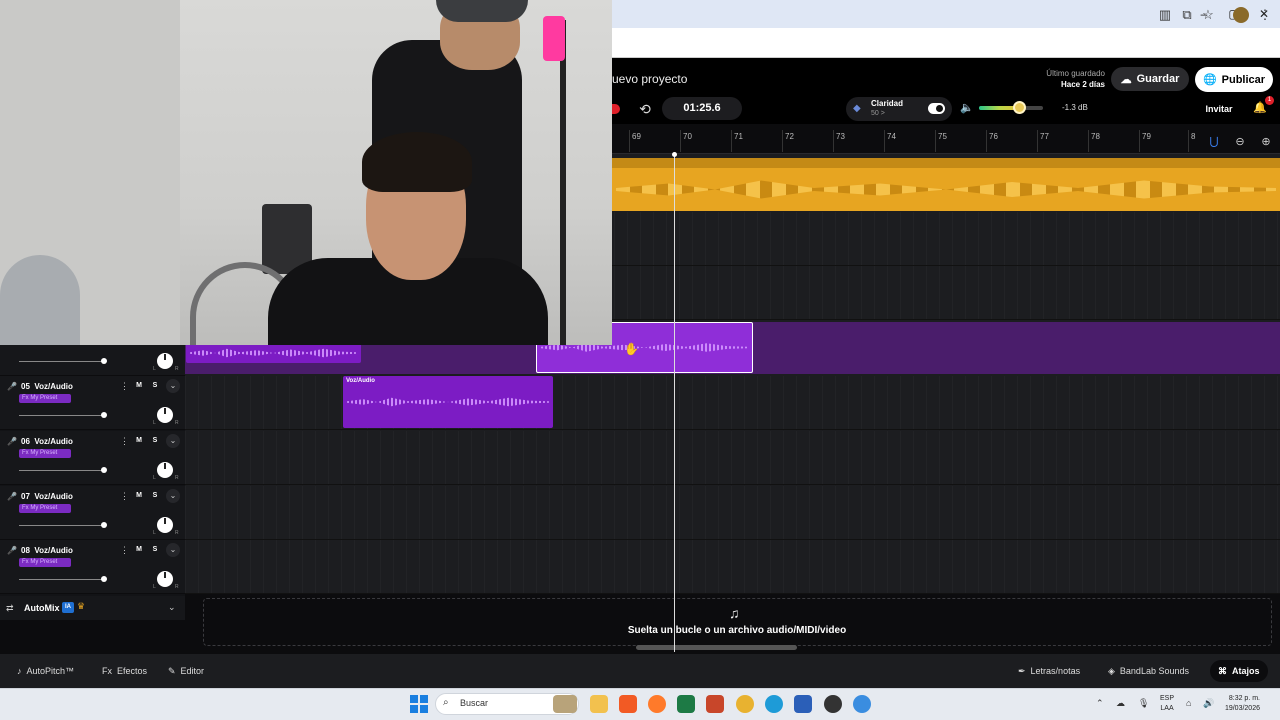 This screenshot has height=720, width=1280. What do you see at coordinates (47, 550) in the screenshot?
I see `track-name: 08 Voz/Audio` at bounding box center [47, 550].